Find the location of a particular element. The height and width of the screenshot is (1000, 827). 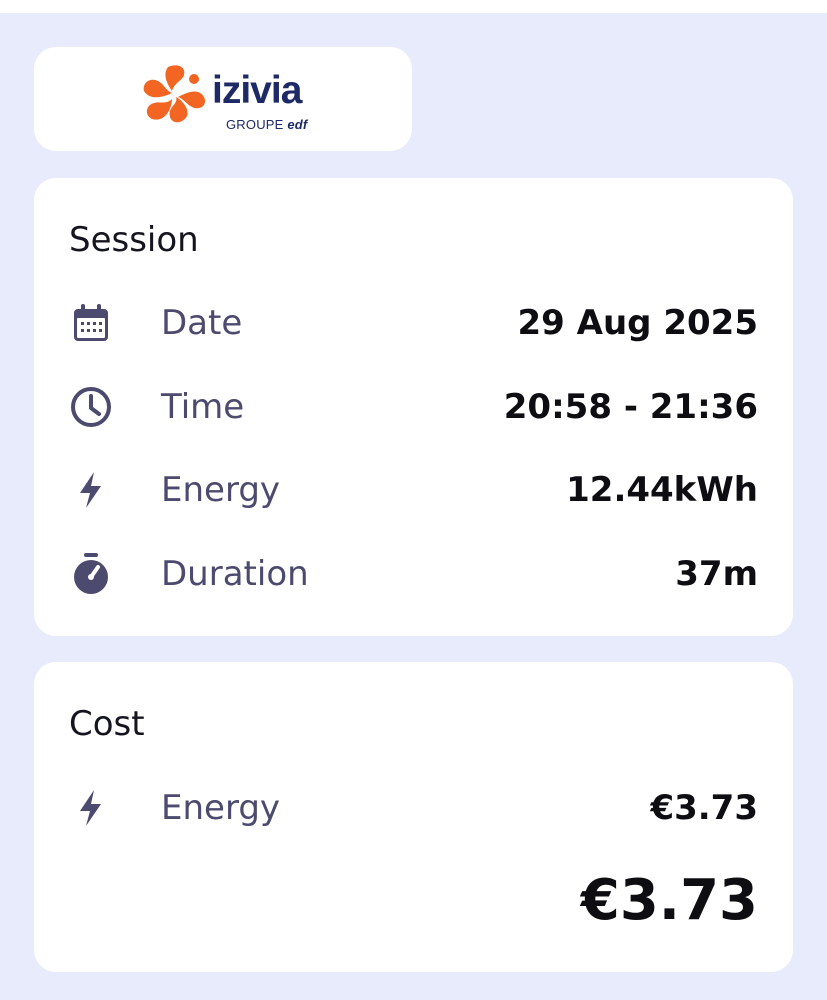

brand-group: GROUPE edf is located at coordinates (266, 125).